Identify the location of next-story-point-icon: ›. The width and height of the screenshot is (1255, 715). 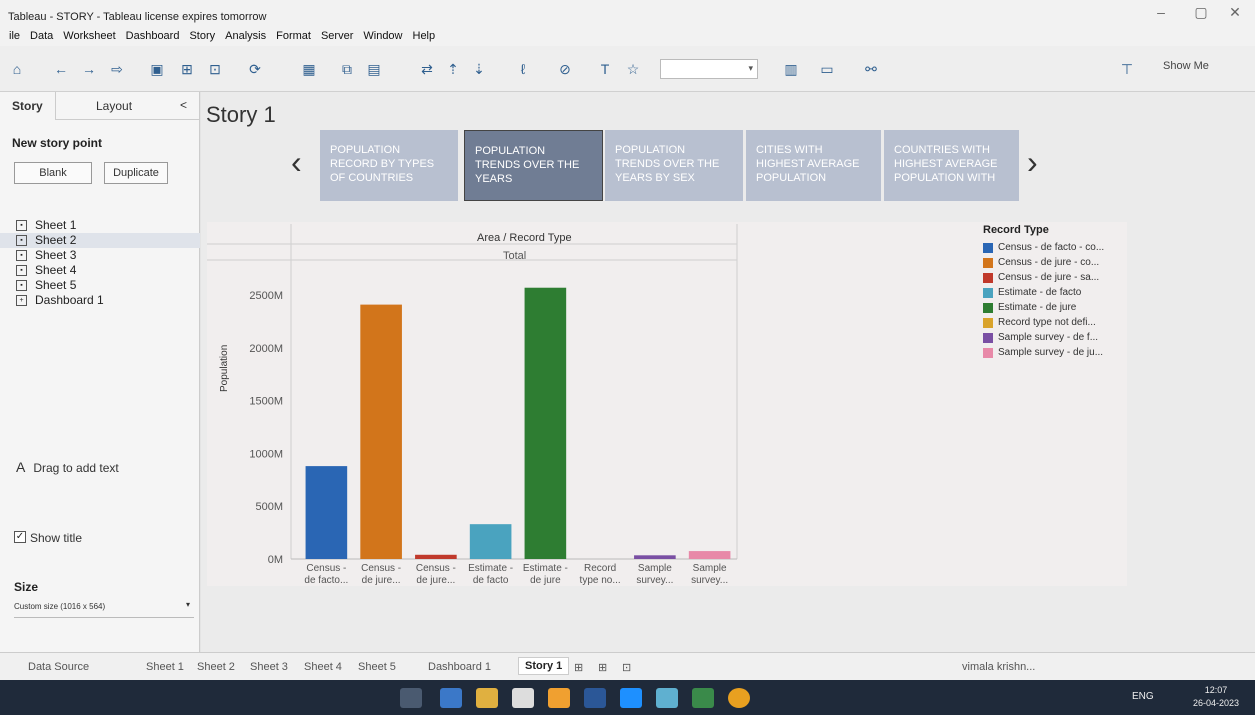
(1032, 162).